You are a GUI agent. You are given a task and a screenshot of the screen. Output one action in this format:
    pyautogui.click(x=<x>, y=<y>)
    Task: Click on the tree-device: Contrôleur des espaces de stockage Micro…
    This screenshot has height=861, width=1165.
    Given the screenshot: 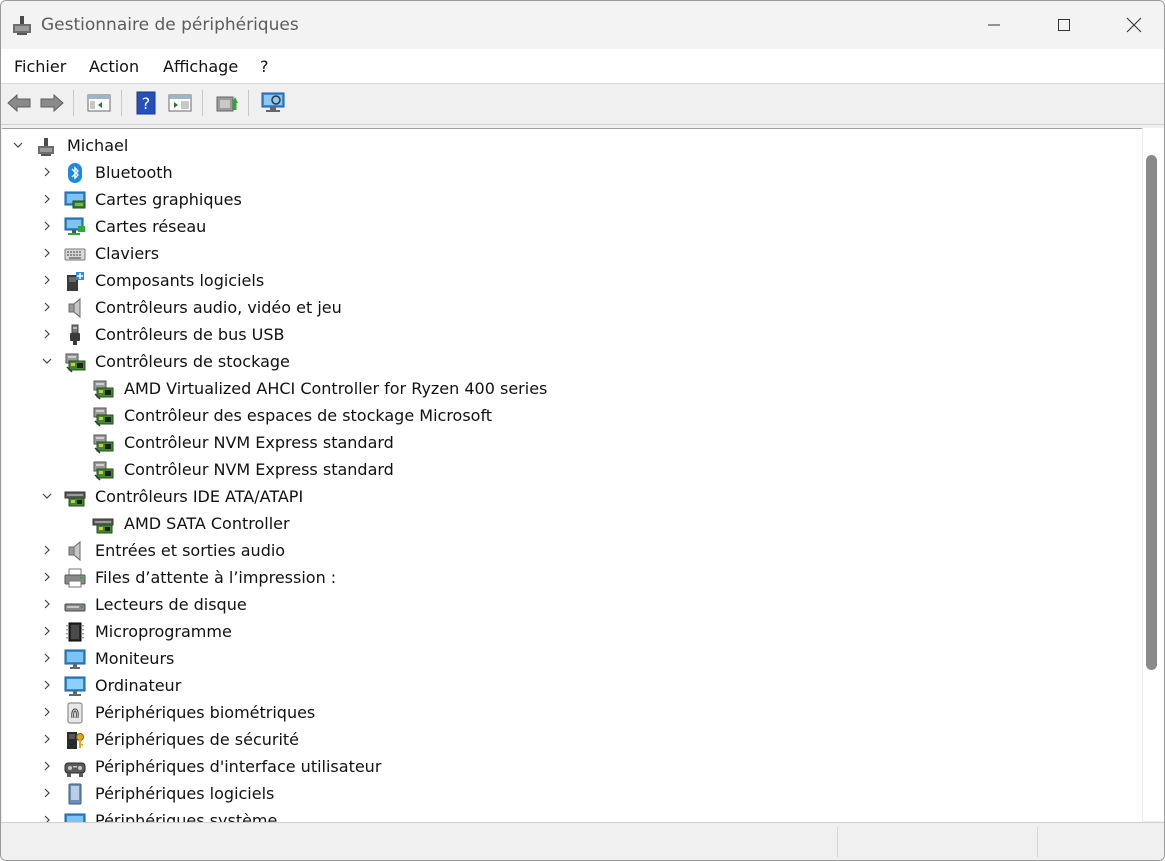 What is the action you would take?
    pyautogui.click(x=572, y=415)
    